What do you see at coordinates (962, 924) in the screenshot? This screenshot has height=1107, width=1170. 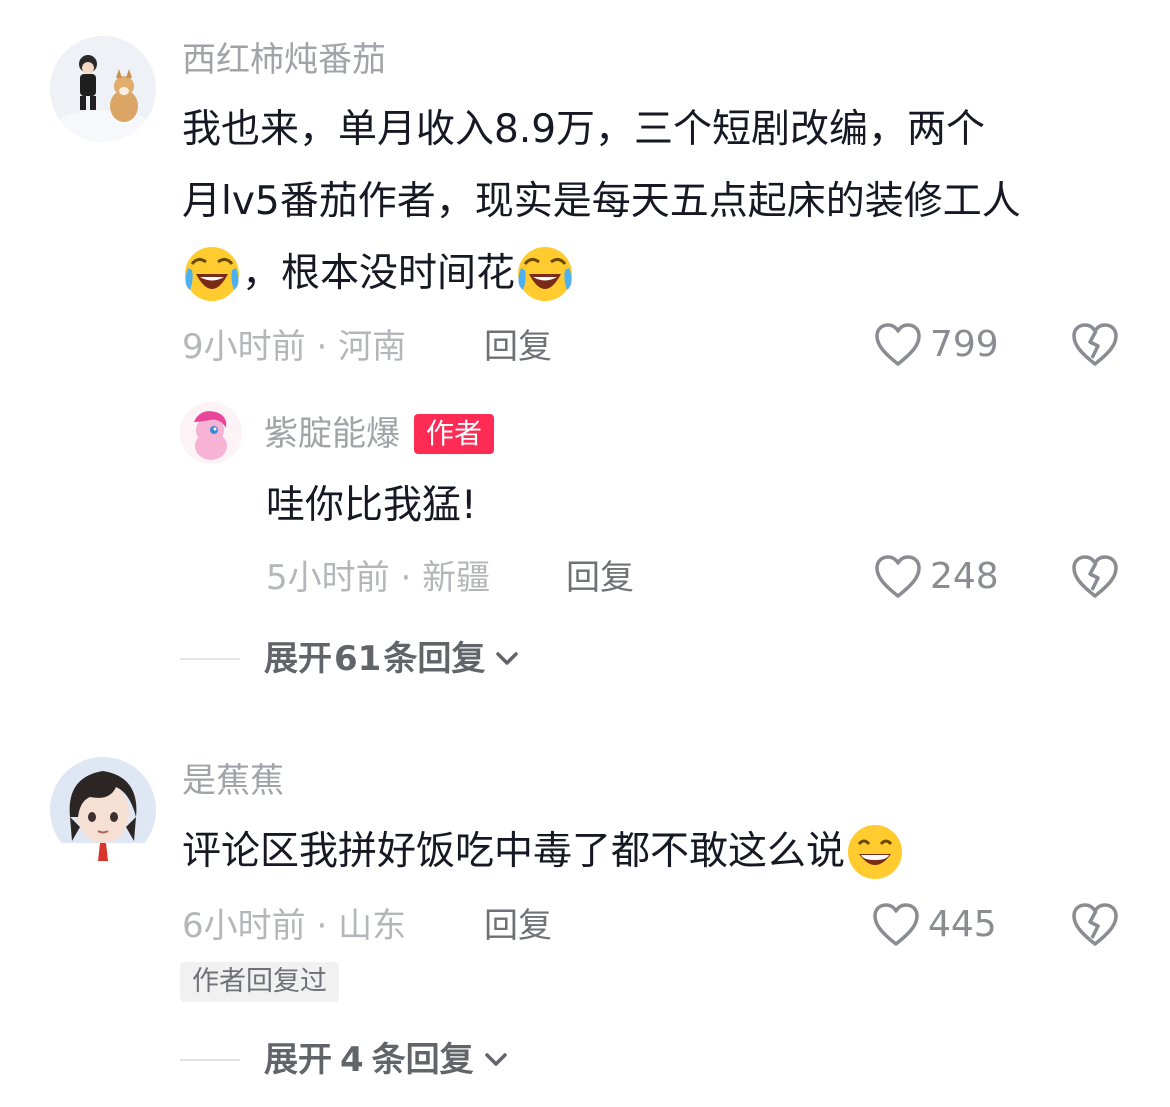 I see `like-count: 445` at bounding box center [962, 924].